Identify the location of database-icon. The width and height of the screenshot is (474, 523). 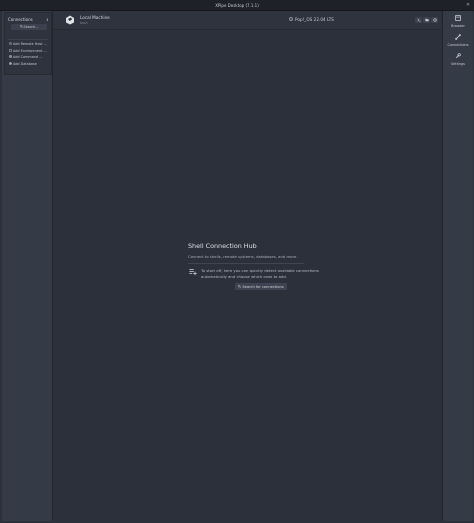
(10, 63).